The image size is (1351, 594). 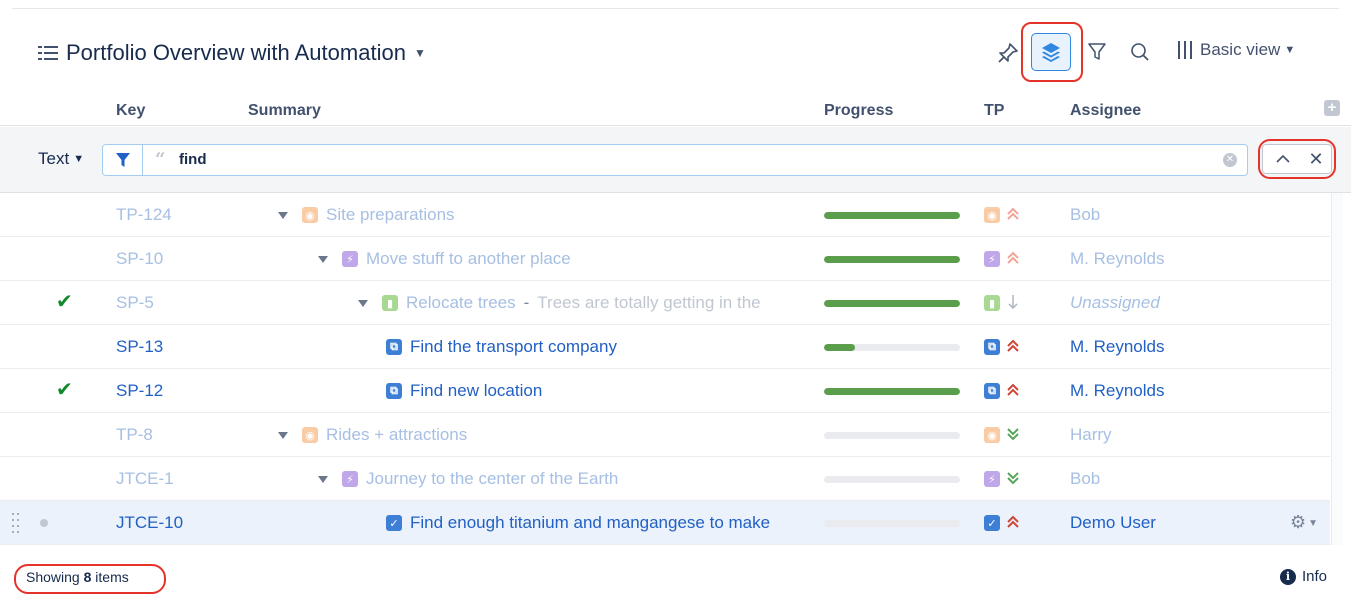 What do you see at coordinates (665, 215) in the screenshot?
I see `table-row: TP-124 ◉ Site preparations ◉ Bob` at bounding box center [665, 215].